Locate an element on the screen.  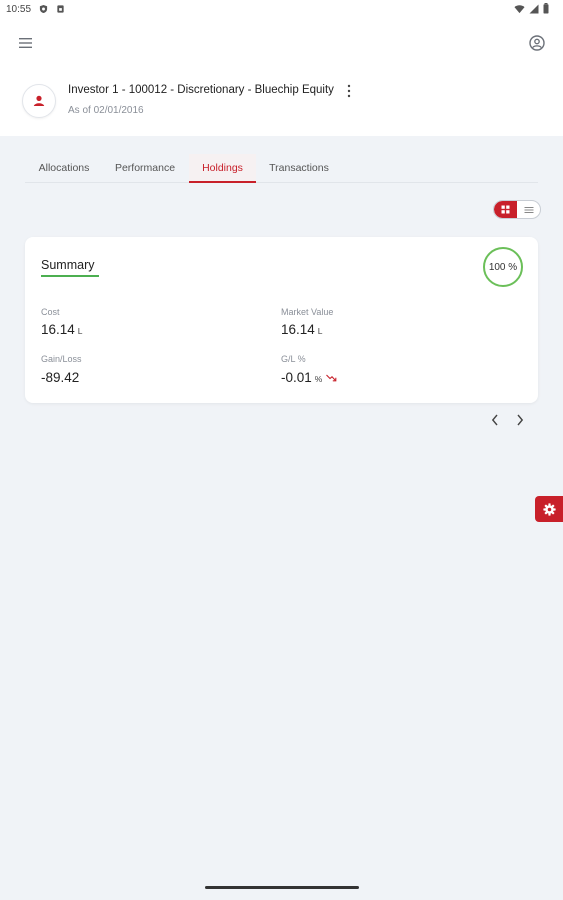
previous-button is located at coordinates (495, 420).